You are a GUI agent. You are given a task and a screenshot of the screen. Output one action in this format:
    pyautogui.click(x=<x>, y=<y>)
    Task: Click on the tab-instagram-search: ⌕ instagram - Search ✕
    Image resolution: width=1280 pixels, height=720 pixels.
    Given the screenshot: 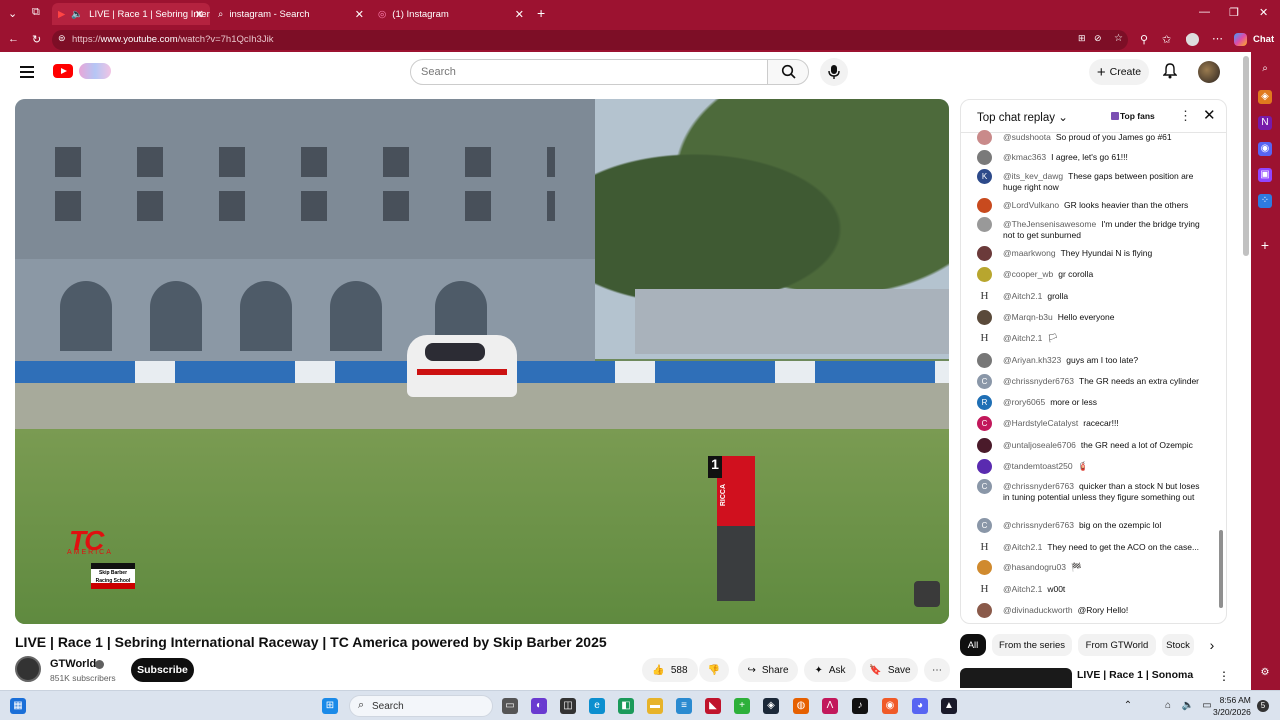 What is the action you would take?
    pyautogui.click(x=291, y=14)
    